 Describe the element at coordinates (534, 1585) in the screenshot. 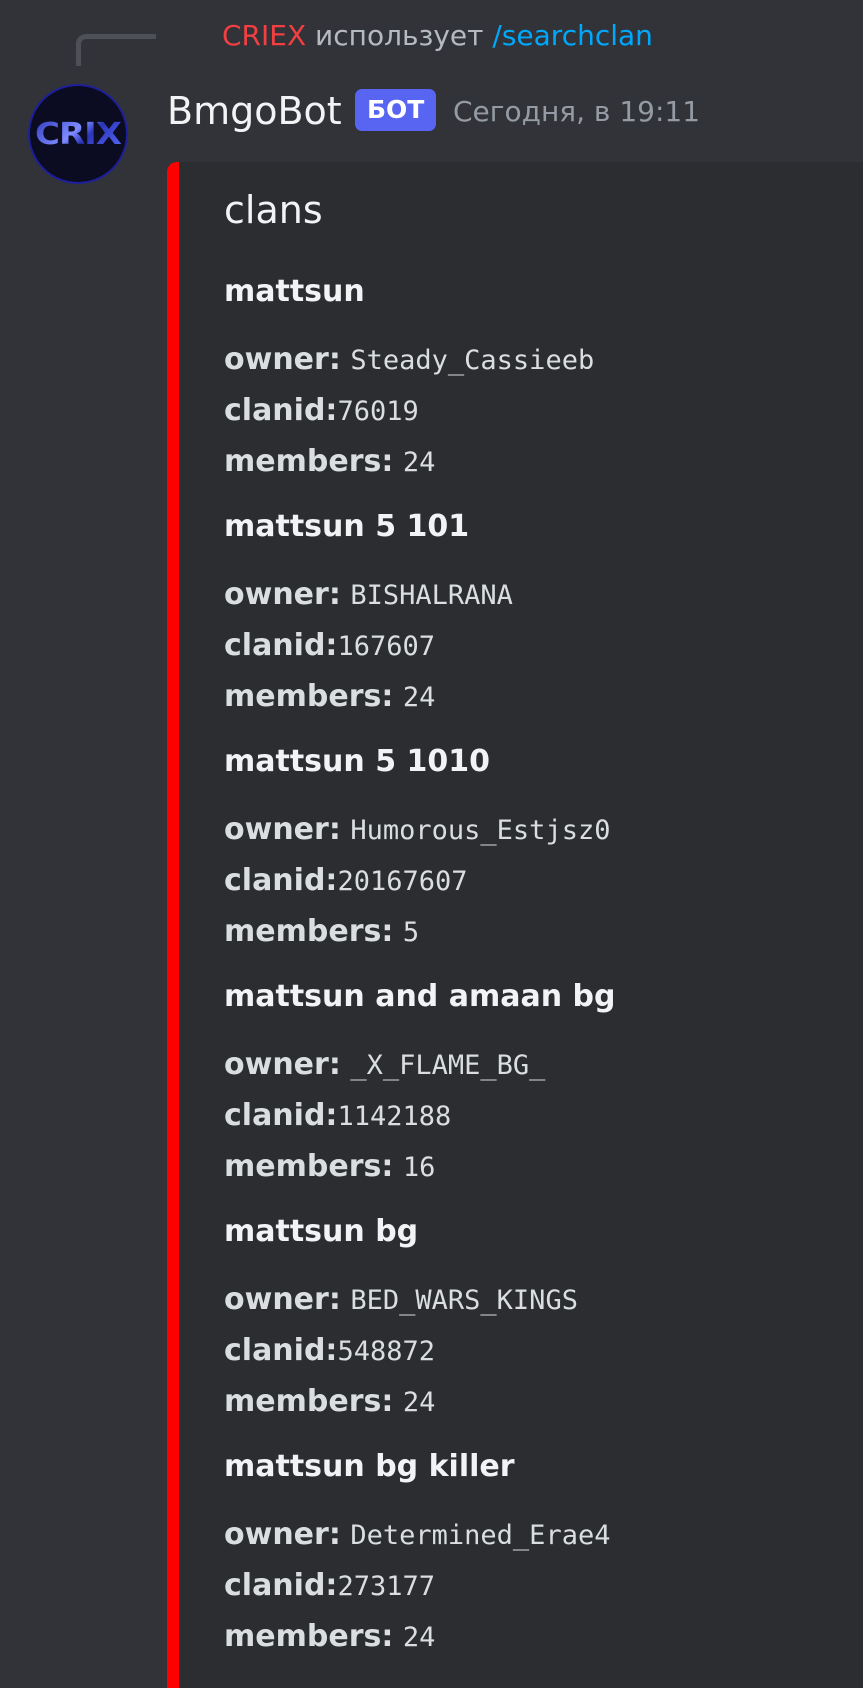

I see `clanid-line: clanid:273177` at that location.